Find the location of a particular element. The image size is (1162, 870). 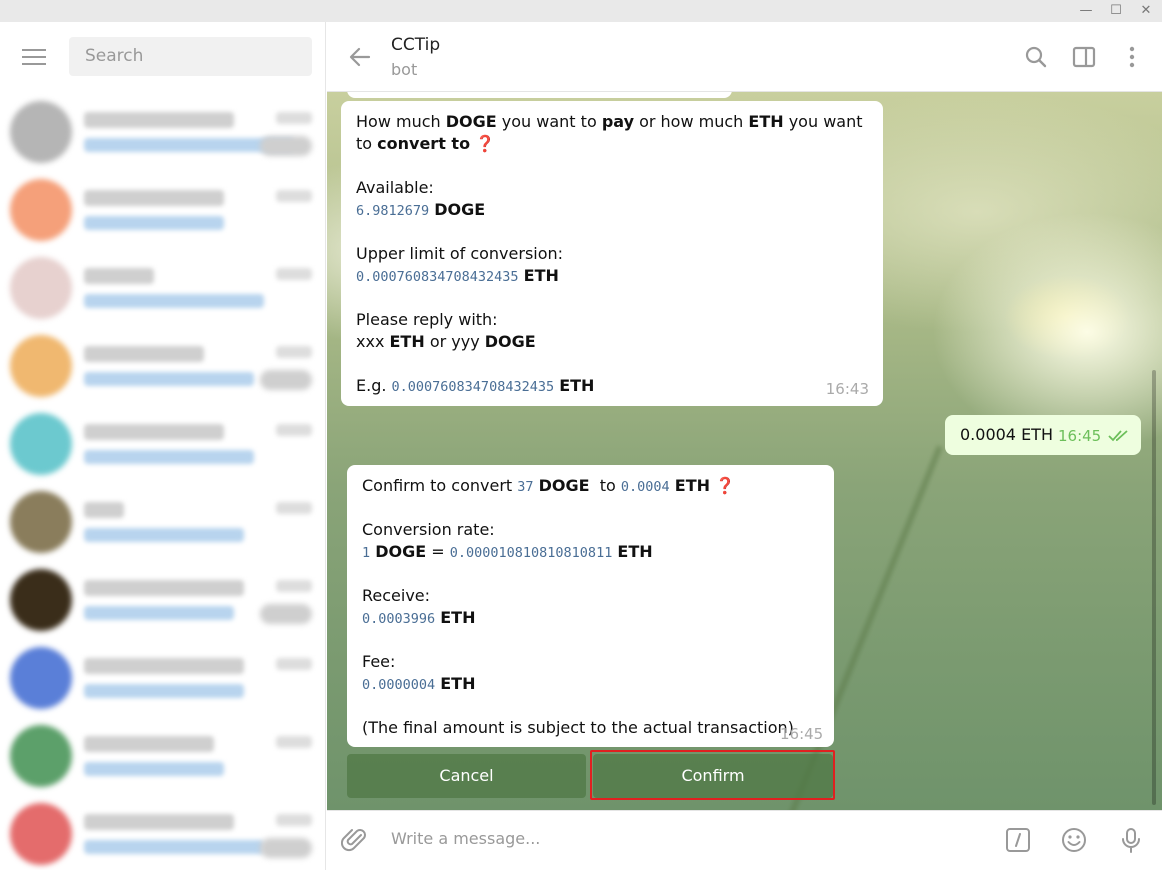

limit-label: Upper limit of conversion: is located at coordinates (460, 253).